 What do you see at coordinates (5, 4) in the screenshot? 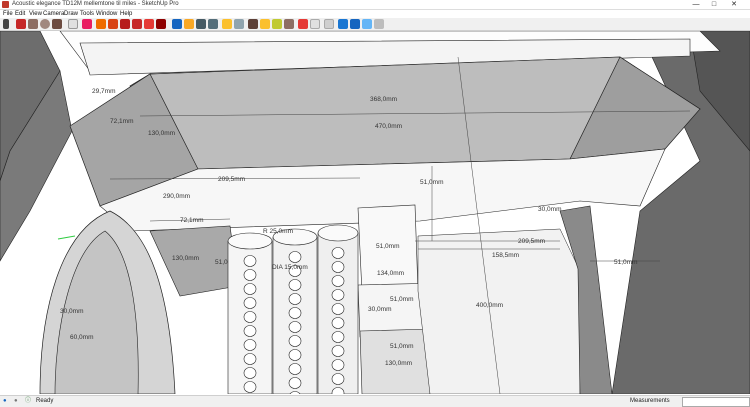
I see `sketchup-app-icon` at bounding box center [5, 4].